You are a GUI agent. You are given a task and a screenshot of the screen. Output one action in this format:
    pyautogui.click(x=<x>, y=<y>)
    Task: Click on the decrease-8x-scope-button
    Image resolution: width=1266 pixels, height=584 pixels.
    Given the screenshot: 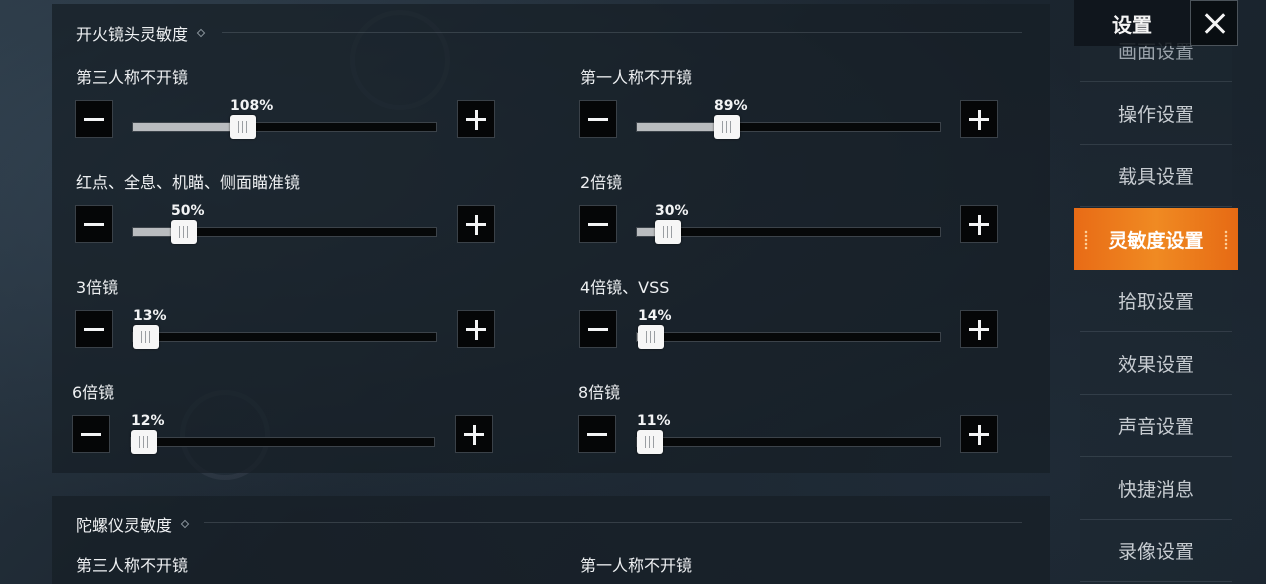 What is the action you would take?
    pyautogui.click(x=597, y=434)
    